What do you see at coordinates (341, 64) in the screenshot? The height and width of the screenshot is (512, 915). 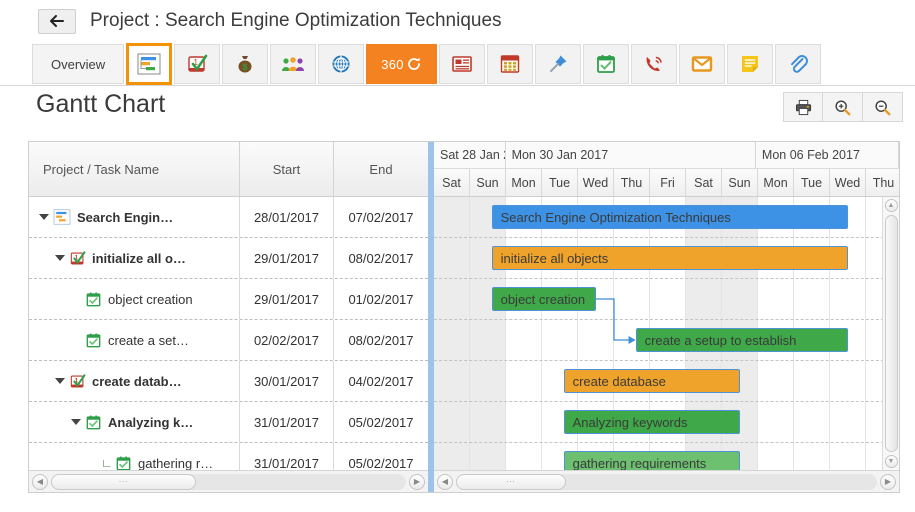 I see `tab-globe` at bounding box center [341, 64].